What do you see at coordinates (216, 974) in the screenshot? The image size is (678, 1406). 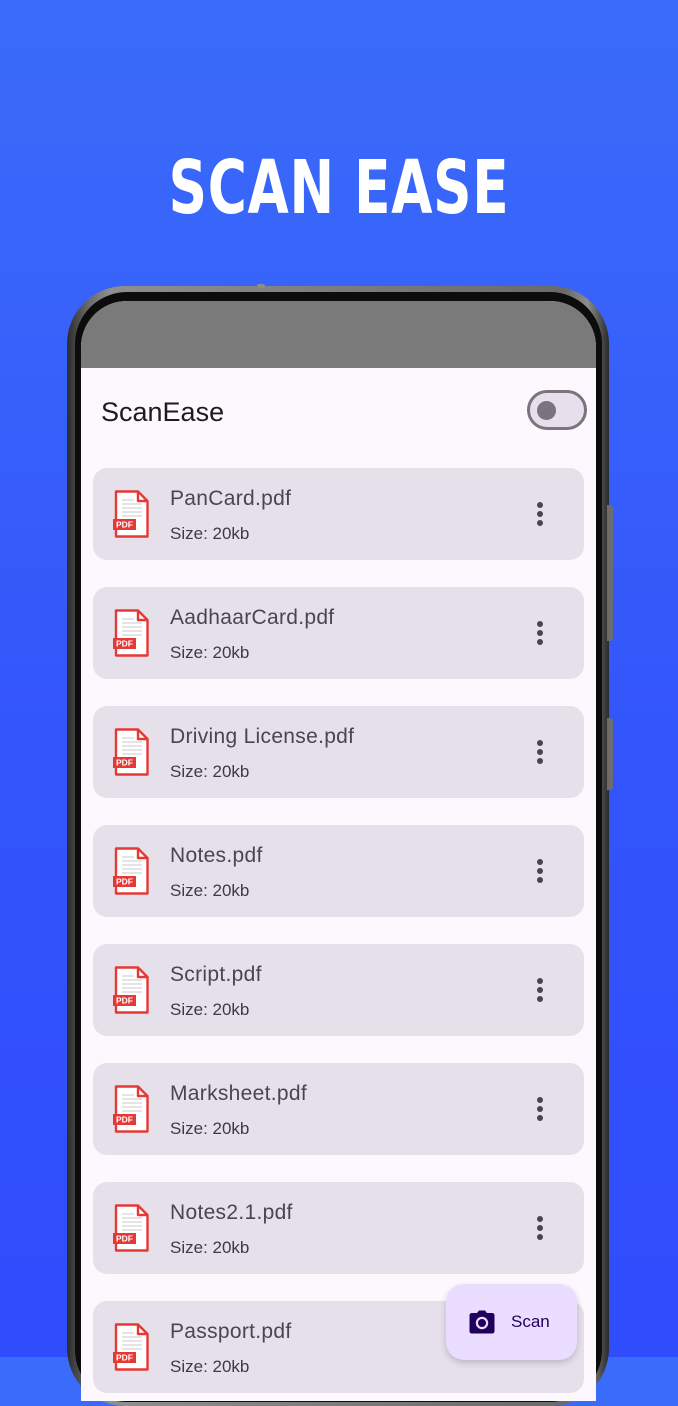 I see `file-name: Script.pdf` at bounding box center [216, 974].